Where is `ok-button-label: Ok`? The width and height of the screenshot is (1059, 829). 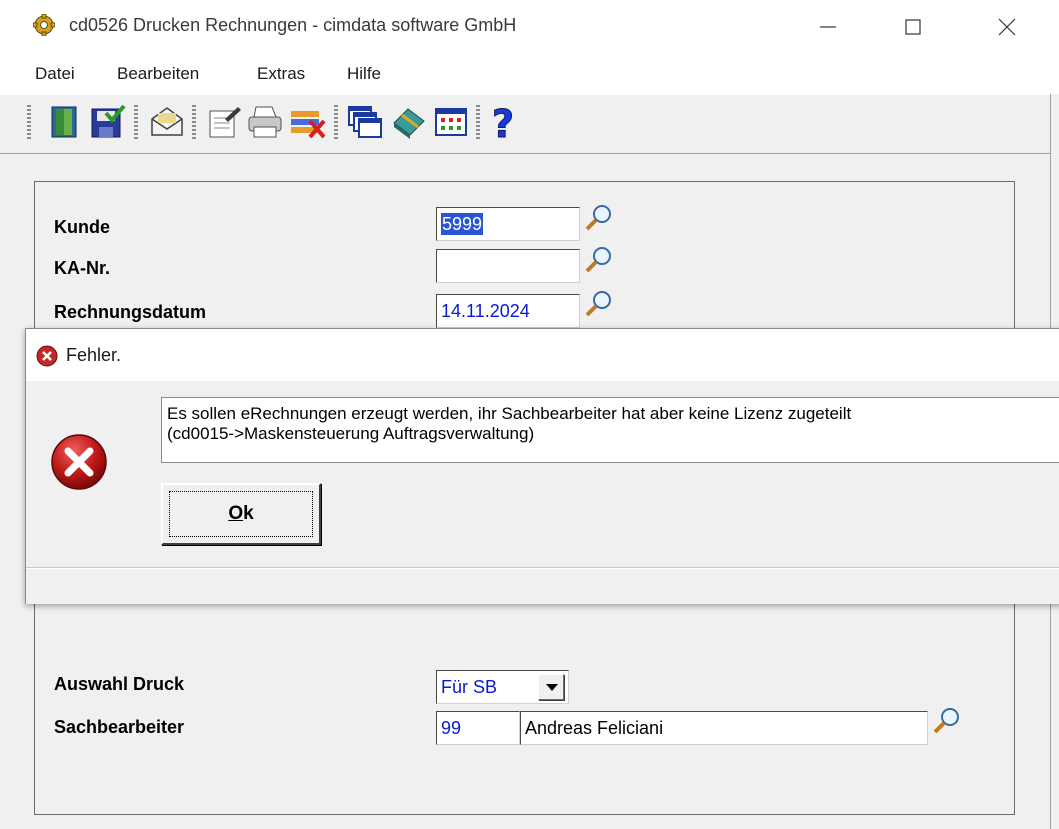
ok-button-label: Ok is located at coordinates (241, 514).